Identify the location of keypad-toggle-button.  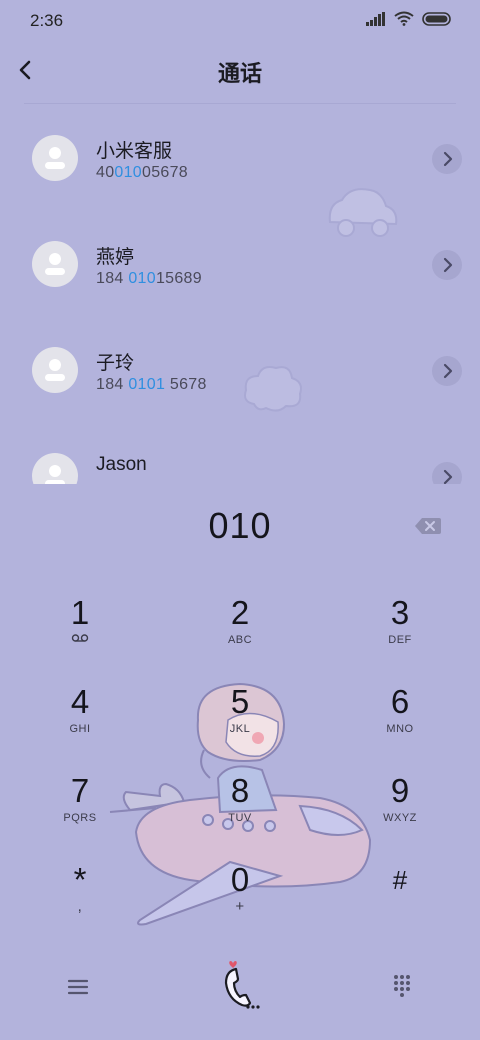
(402, 987).